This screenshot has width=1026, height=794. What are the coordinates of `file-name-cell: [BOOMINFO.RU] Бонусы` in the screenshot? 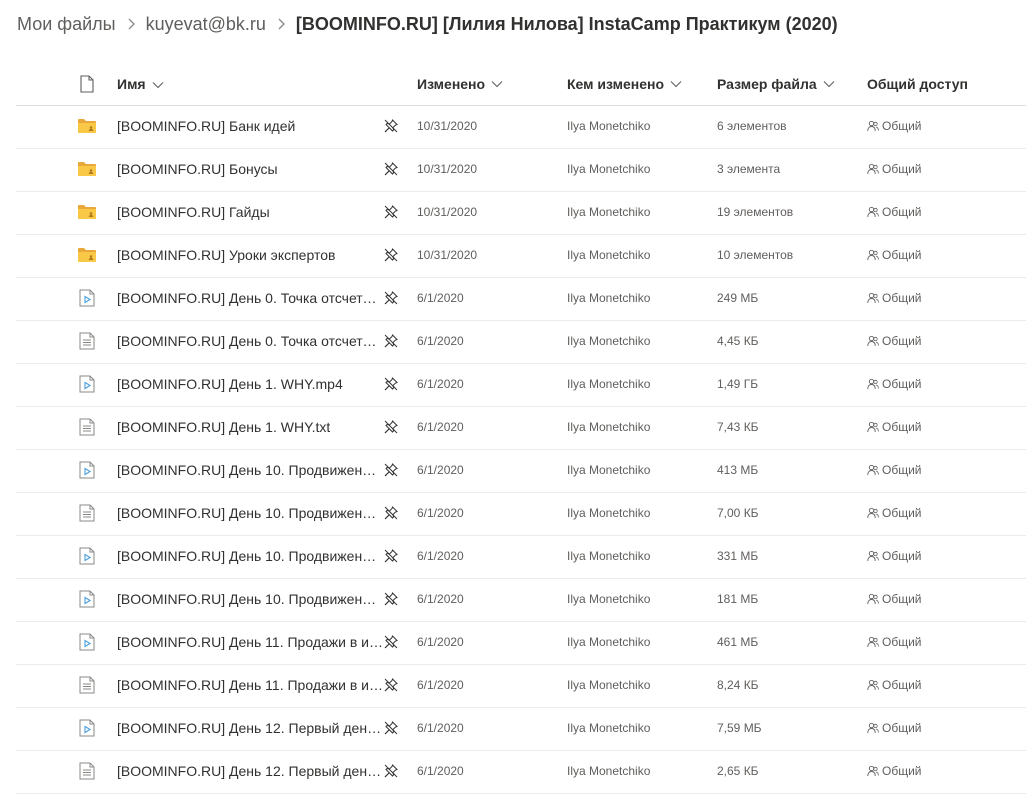 It's located at (250, 169).